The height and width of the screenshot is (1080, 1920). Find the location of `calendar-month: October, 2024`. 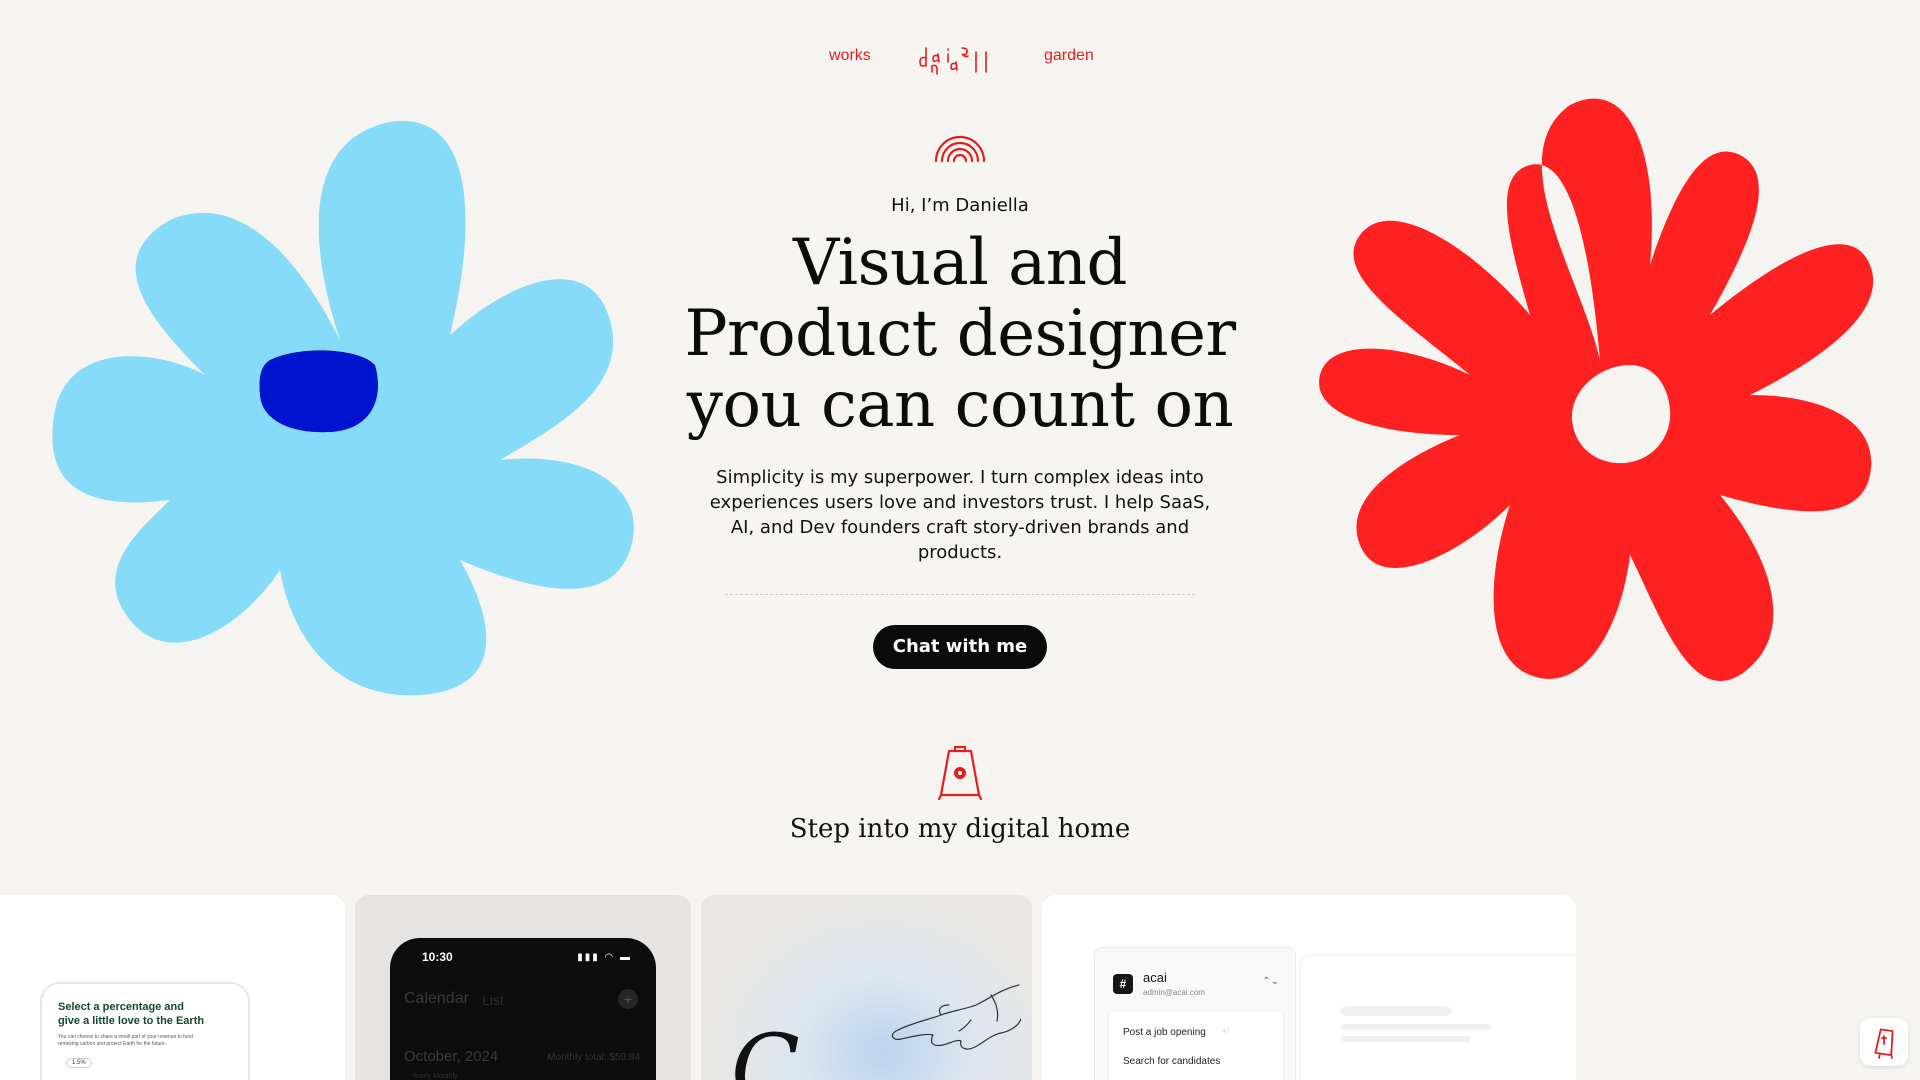

calendar-month: October, 2024 is located at coordinates (451, 1056).